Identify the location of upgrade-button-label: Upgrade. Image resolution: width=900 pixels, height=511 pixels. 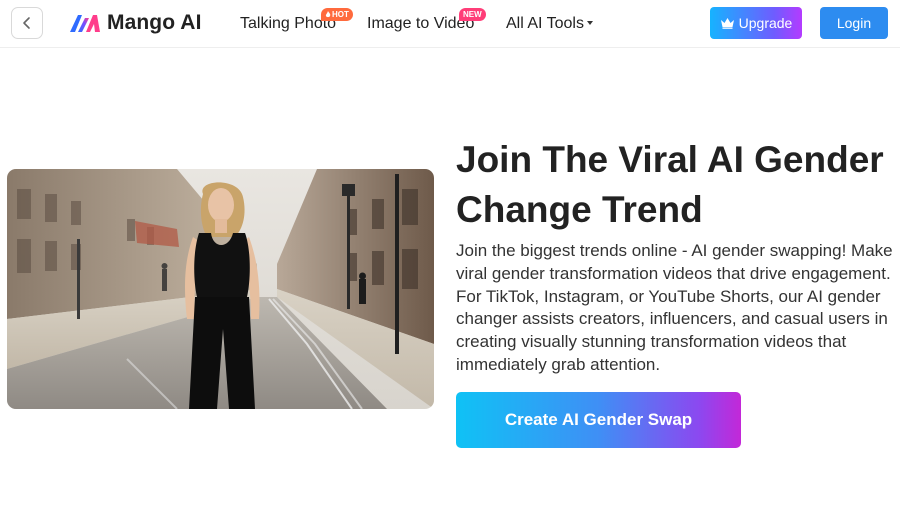
(765, 23).